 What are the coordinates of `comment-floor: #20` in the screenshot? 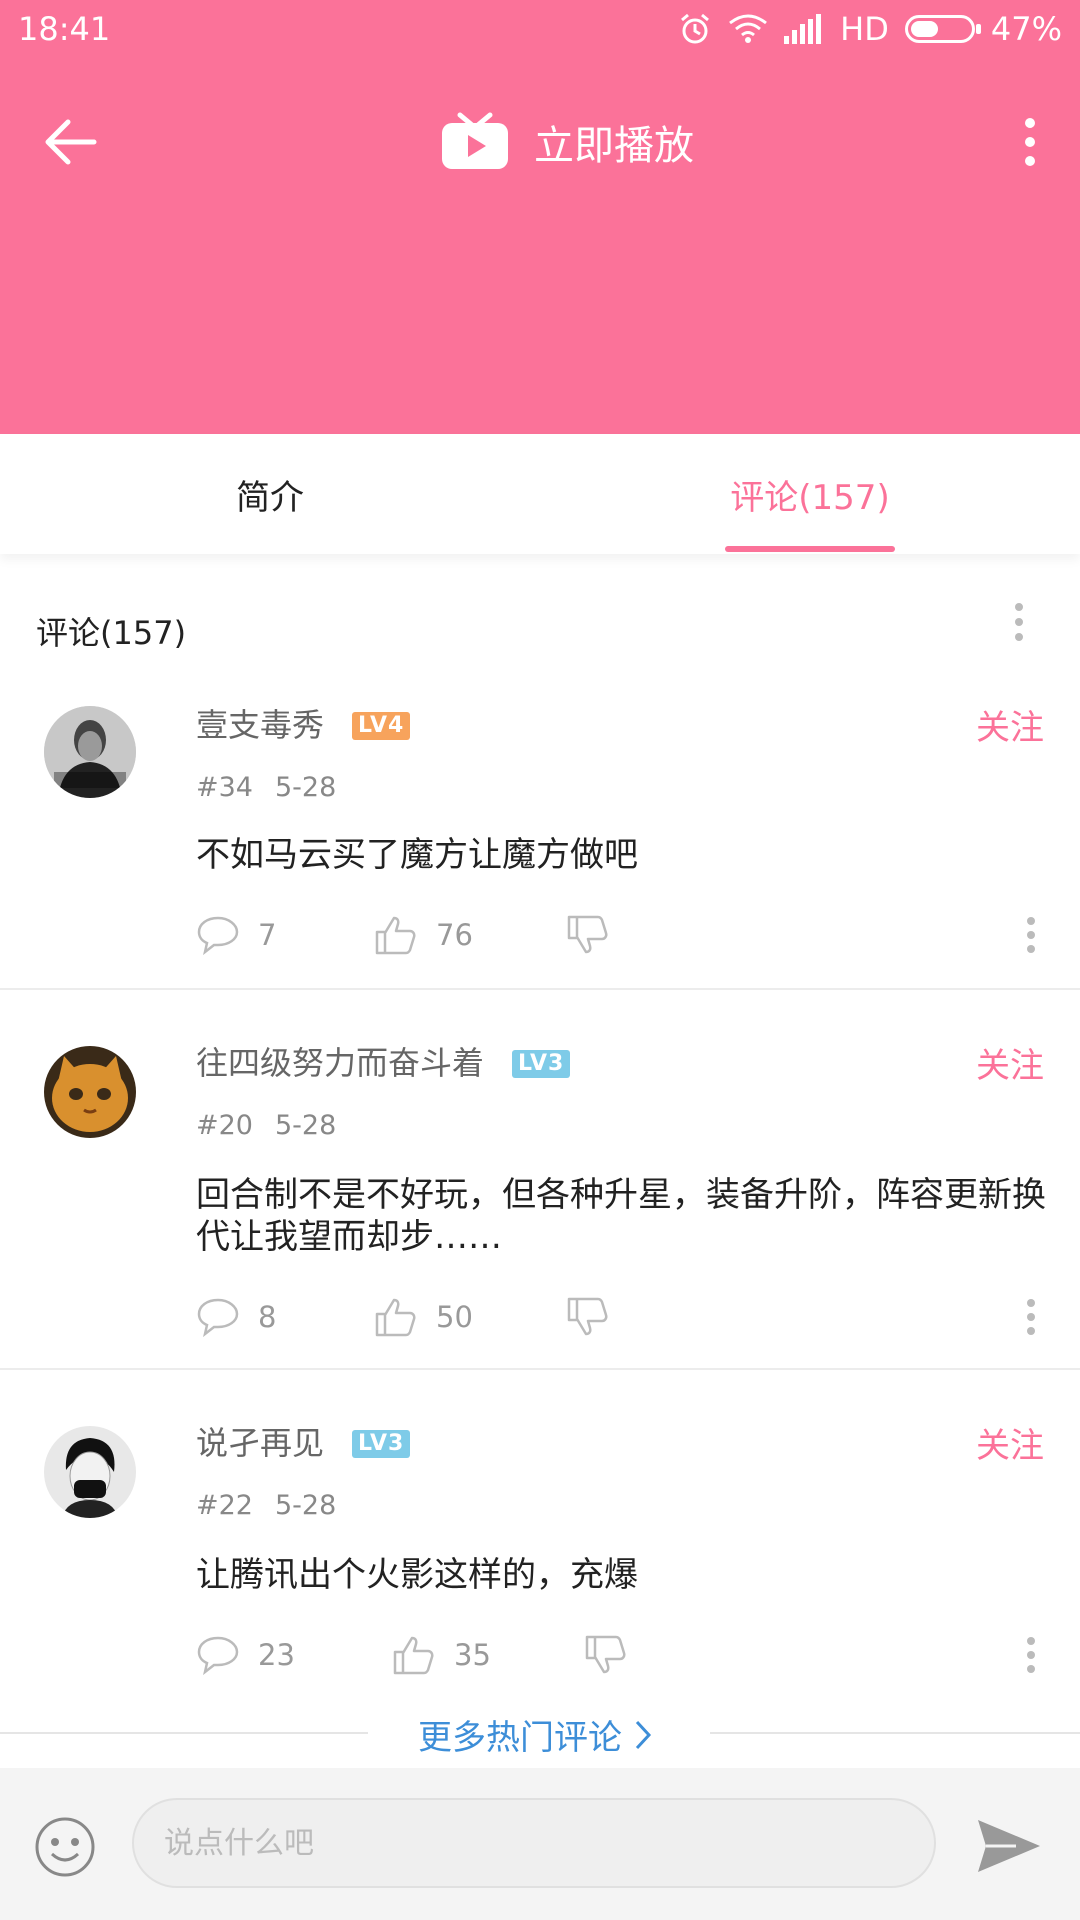 It's located at (224, 1125).